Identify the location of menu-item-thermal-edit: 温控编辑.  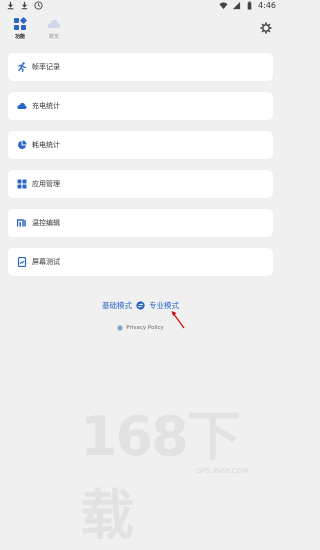
(140, 223).